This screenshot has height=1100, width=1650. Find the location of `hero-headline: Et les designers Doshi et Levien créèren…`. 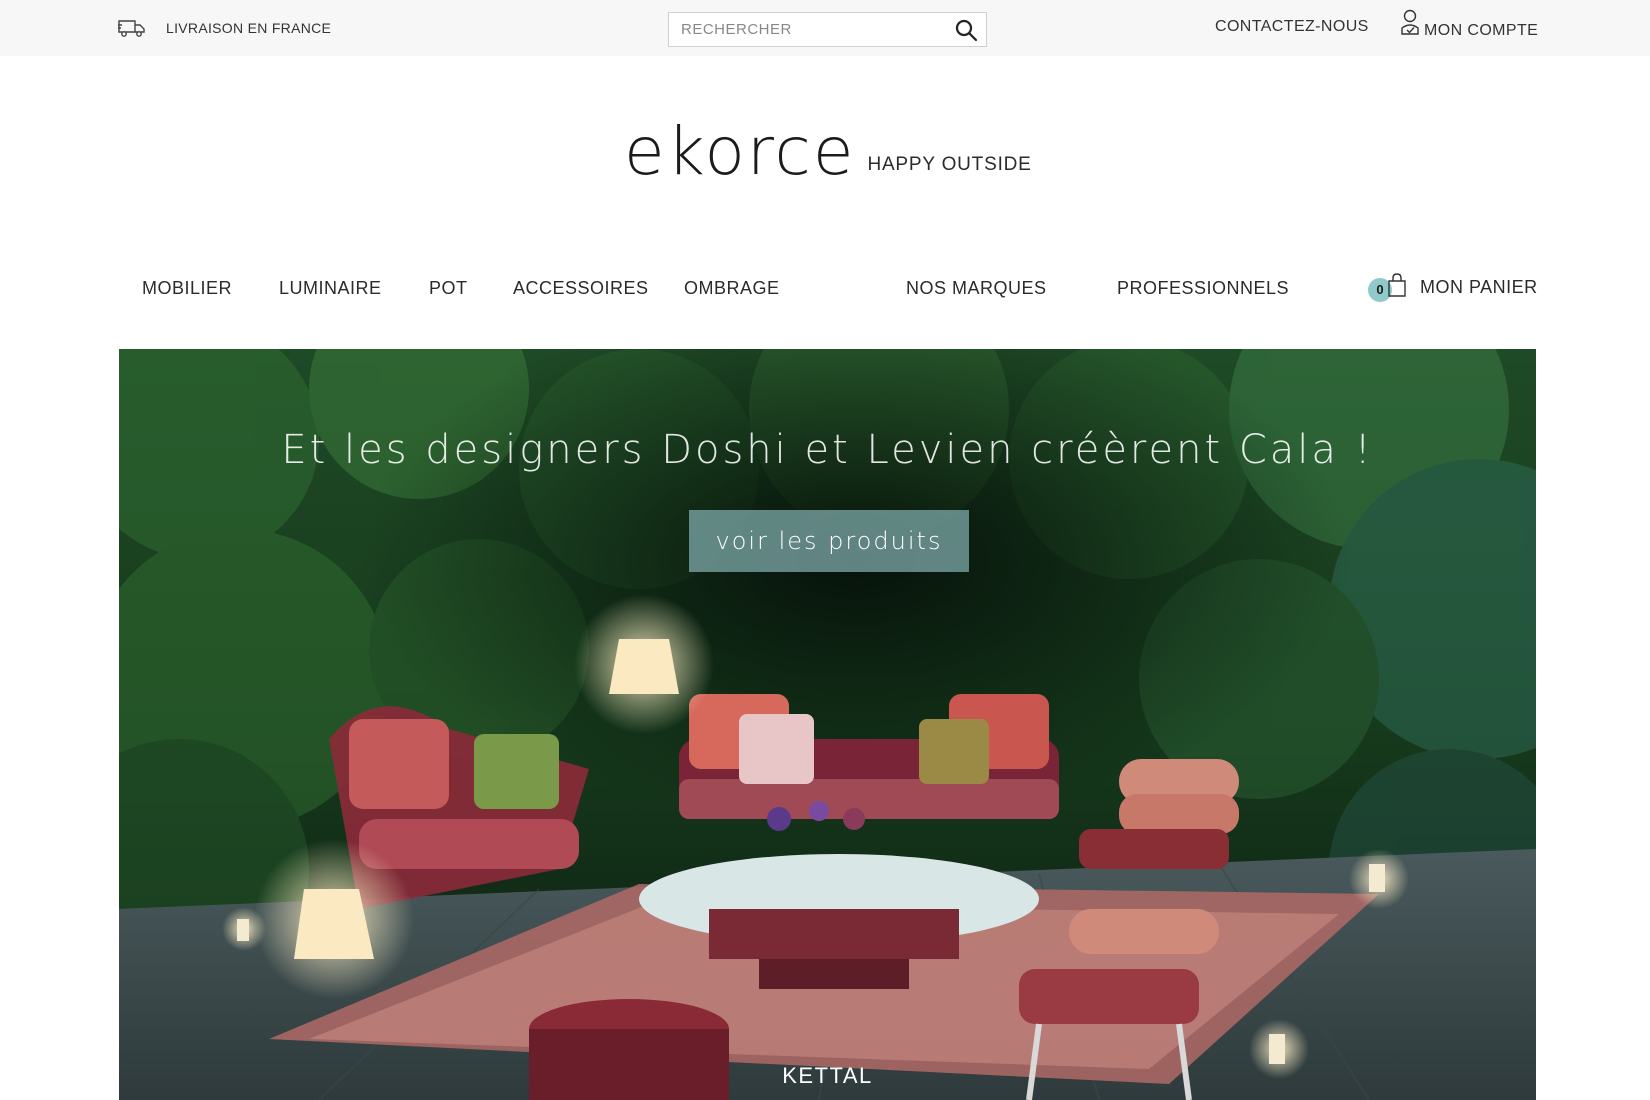

hero-headline: Et les designers Doshi et Levien créèren… is located at coordinates (827, 450).